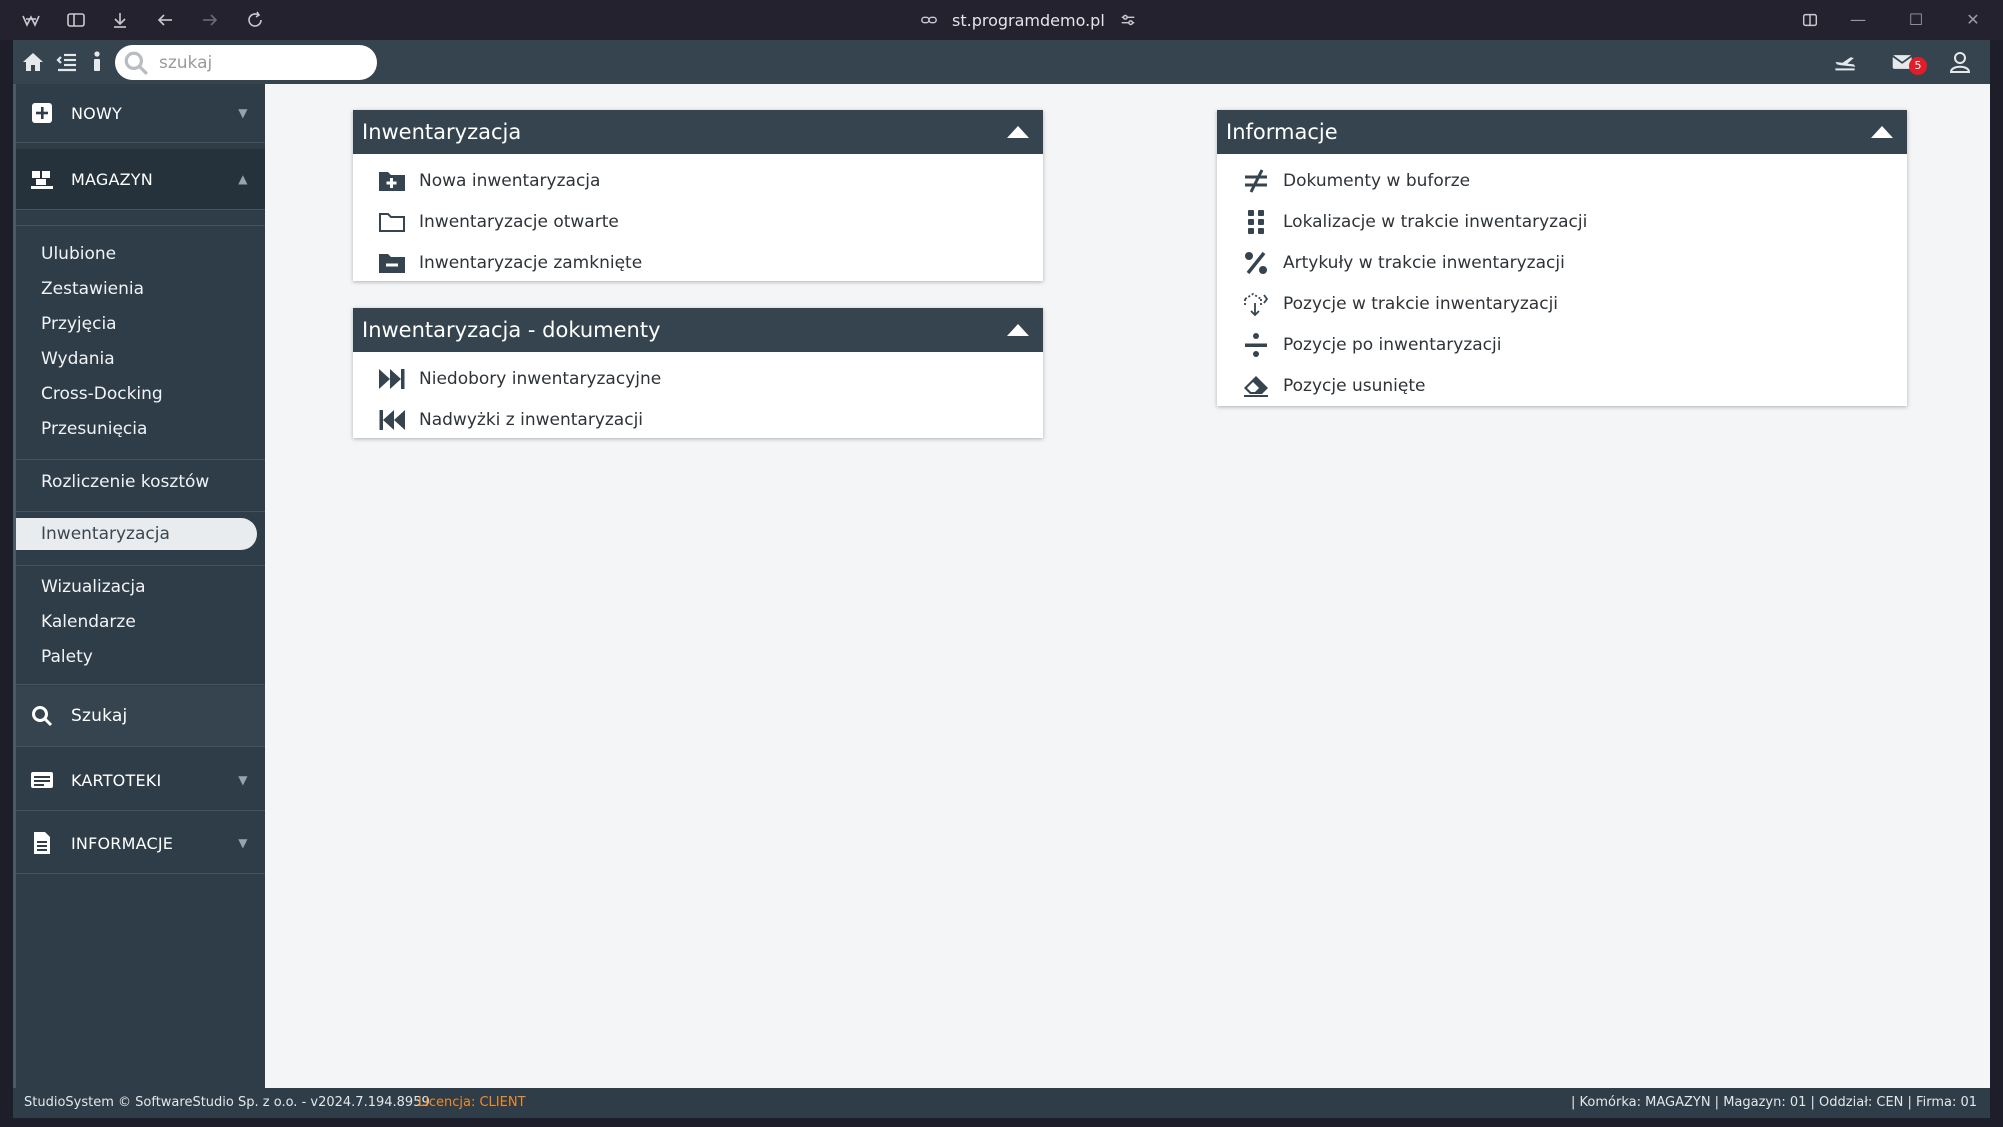 Image resolution: width=2003 pixels, height=1127 pixels. I want to click on search-box, so click(246, 62).